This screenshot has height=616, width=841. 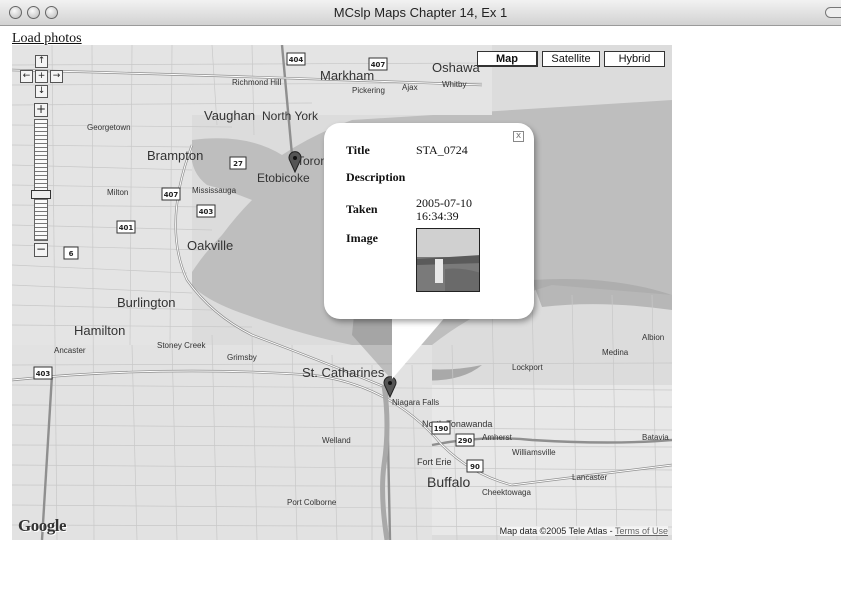 What do you see at coordinates (376, 177) in the screenshot?
I see `info-description-label: Description` at bounding box center [376, 177].